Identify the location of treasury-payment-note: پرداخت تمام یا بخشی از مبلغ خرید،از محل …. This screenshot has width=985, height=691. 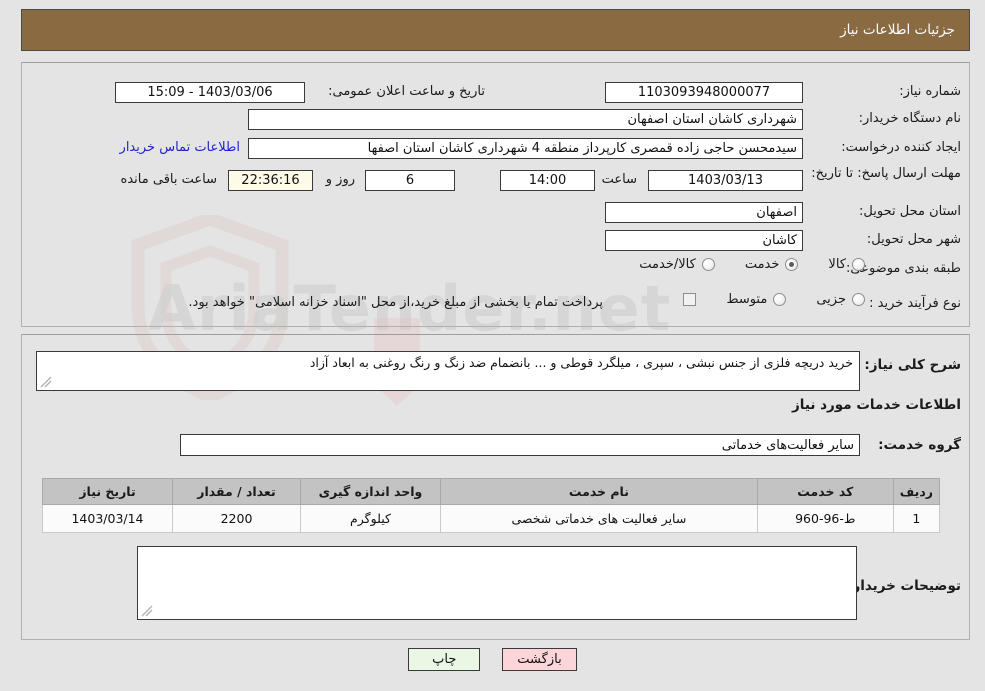
(395, 302).